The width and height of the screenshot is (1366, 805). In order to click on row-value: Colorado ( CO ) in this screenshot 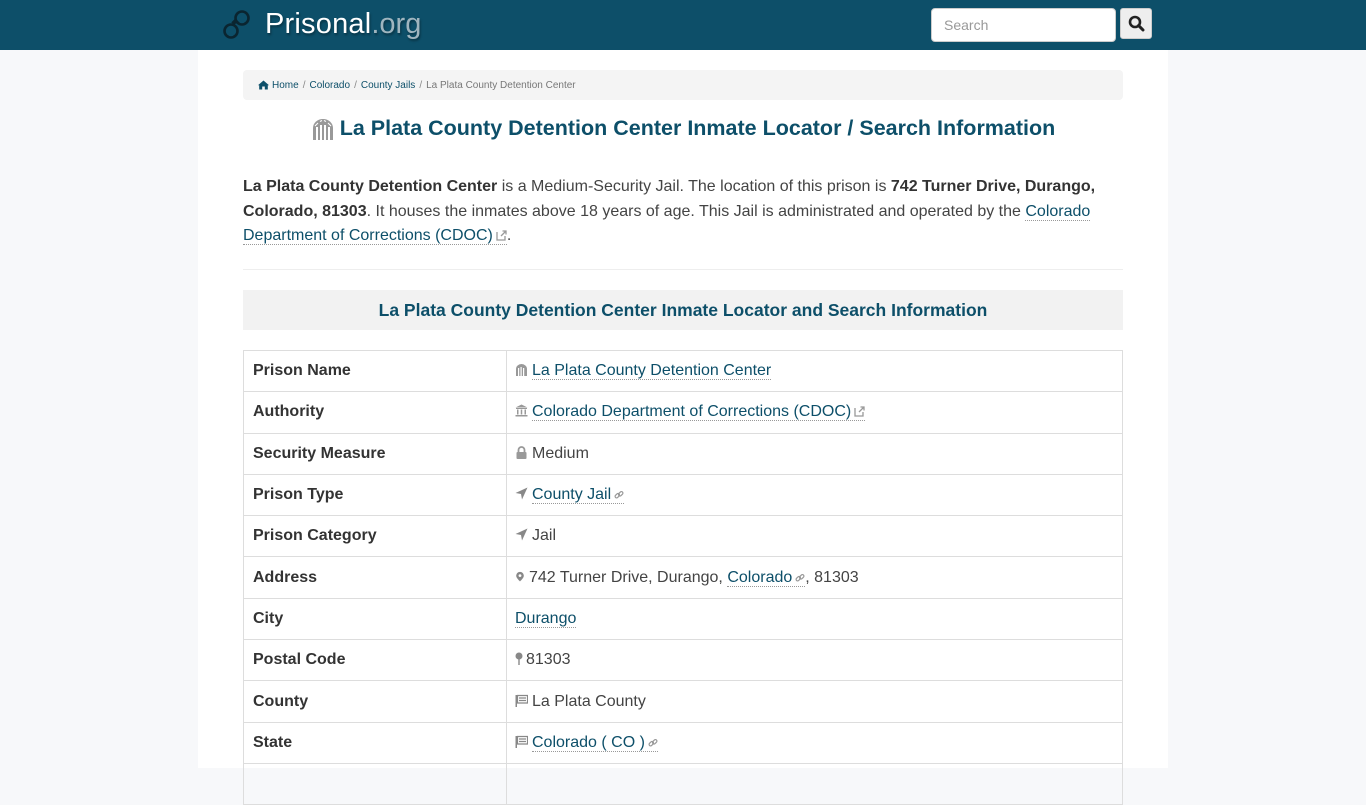, I will do `click(814, 742)`.